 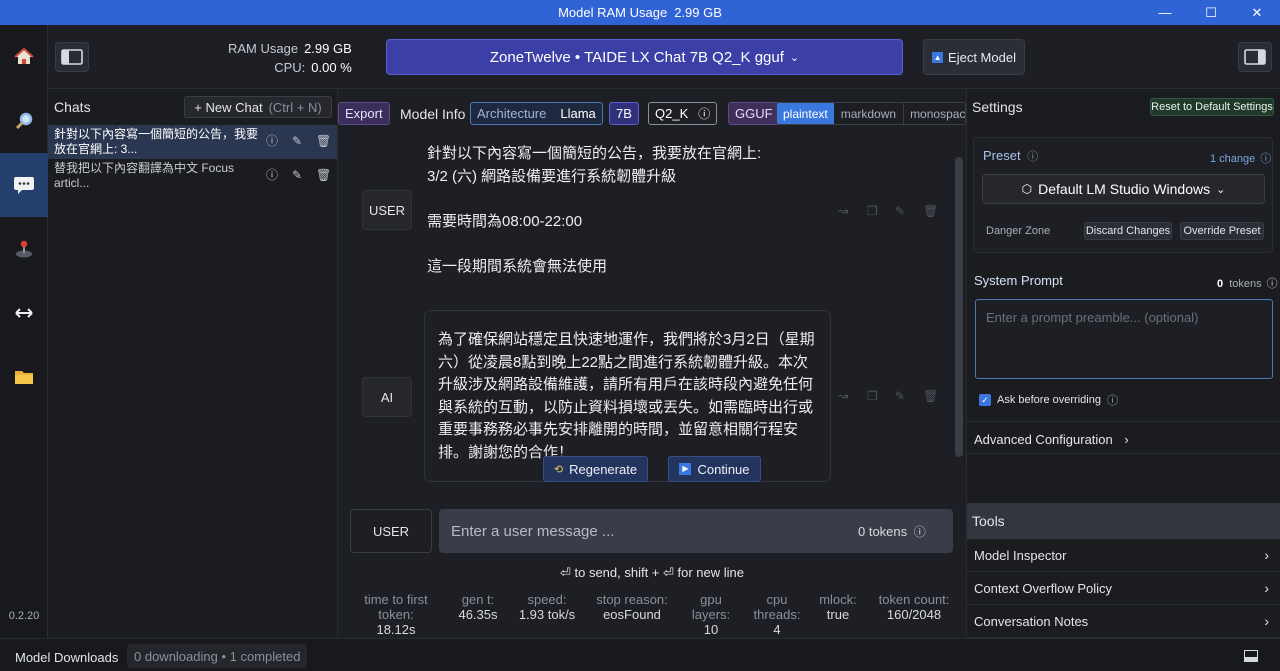 What do you see at coordinates (1211, 12) in the screenshot?
I see `maximize-icon: ☐` at bounding box center [1211, 12].